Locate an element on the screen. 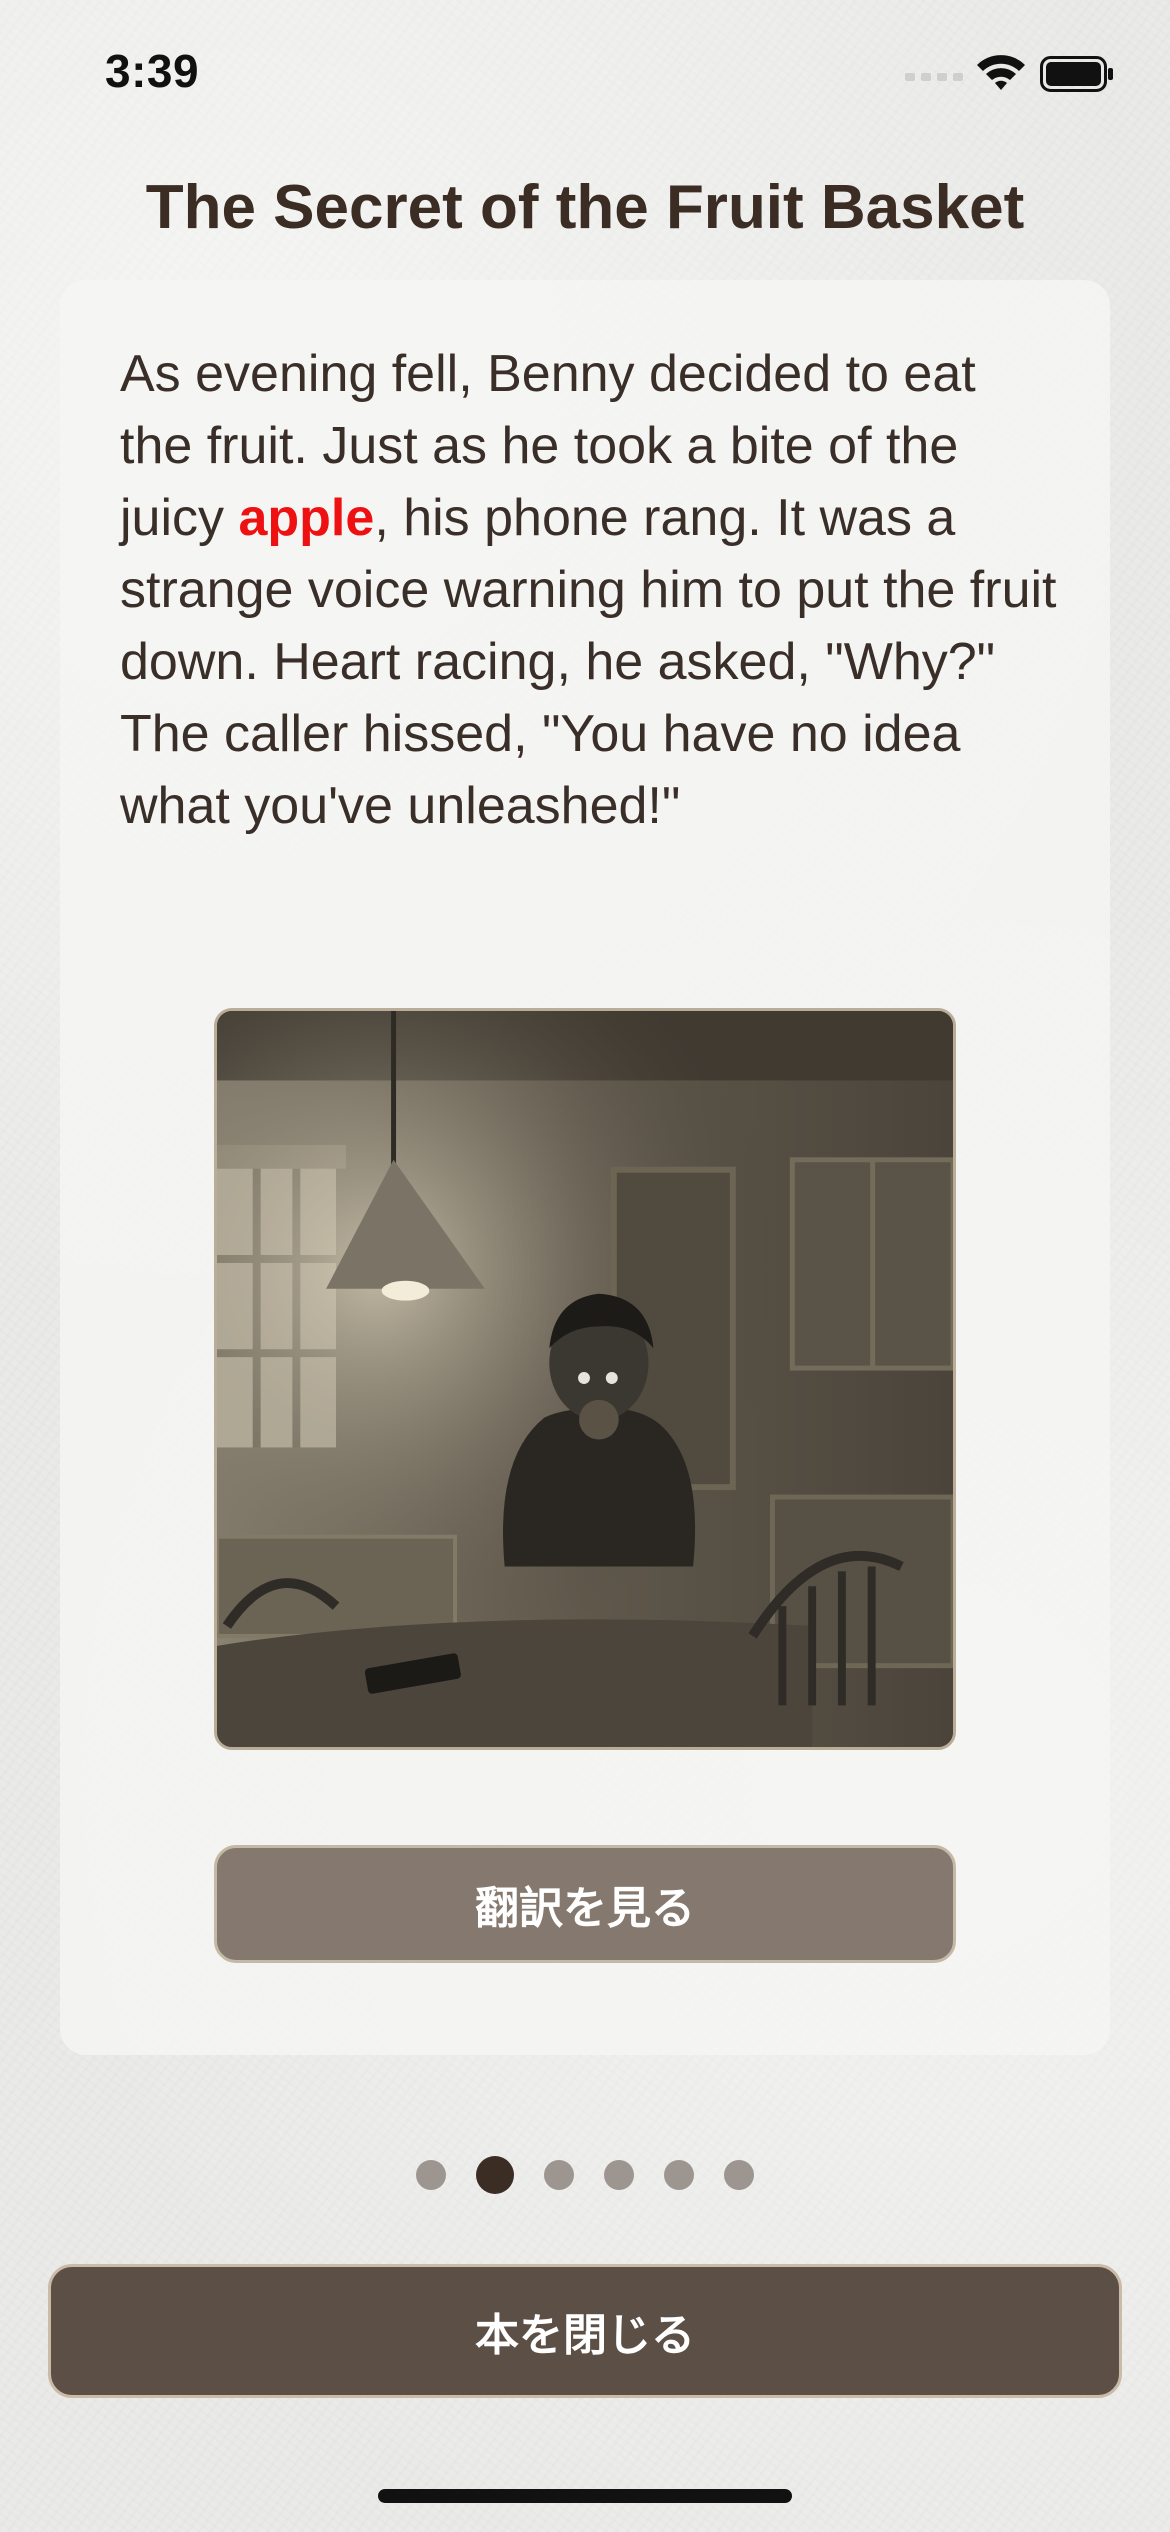 This screenshot has height=2532, width=1170. status-bar: 3:39 is located at coordinates (585, 75).